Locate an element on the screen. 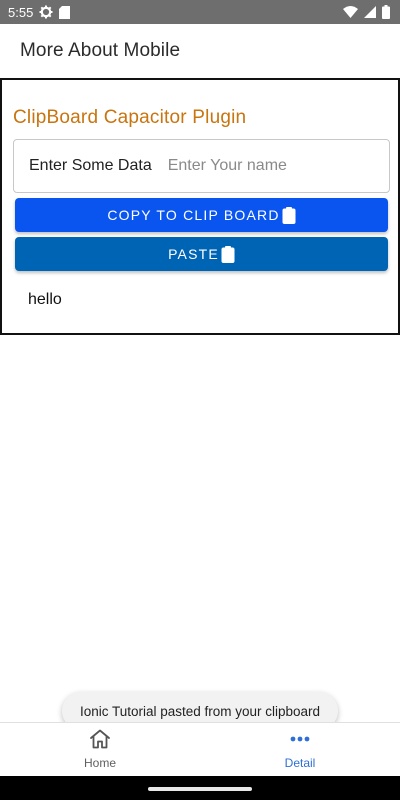 The image size is (400, 800). ellipsis-icon is located at coordinates (300, 741).